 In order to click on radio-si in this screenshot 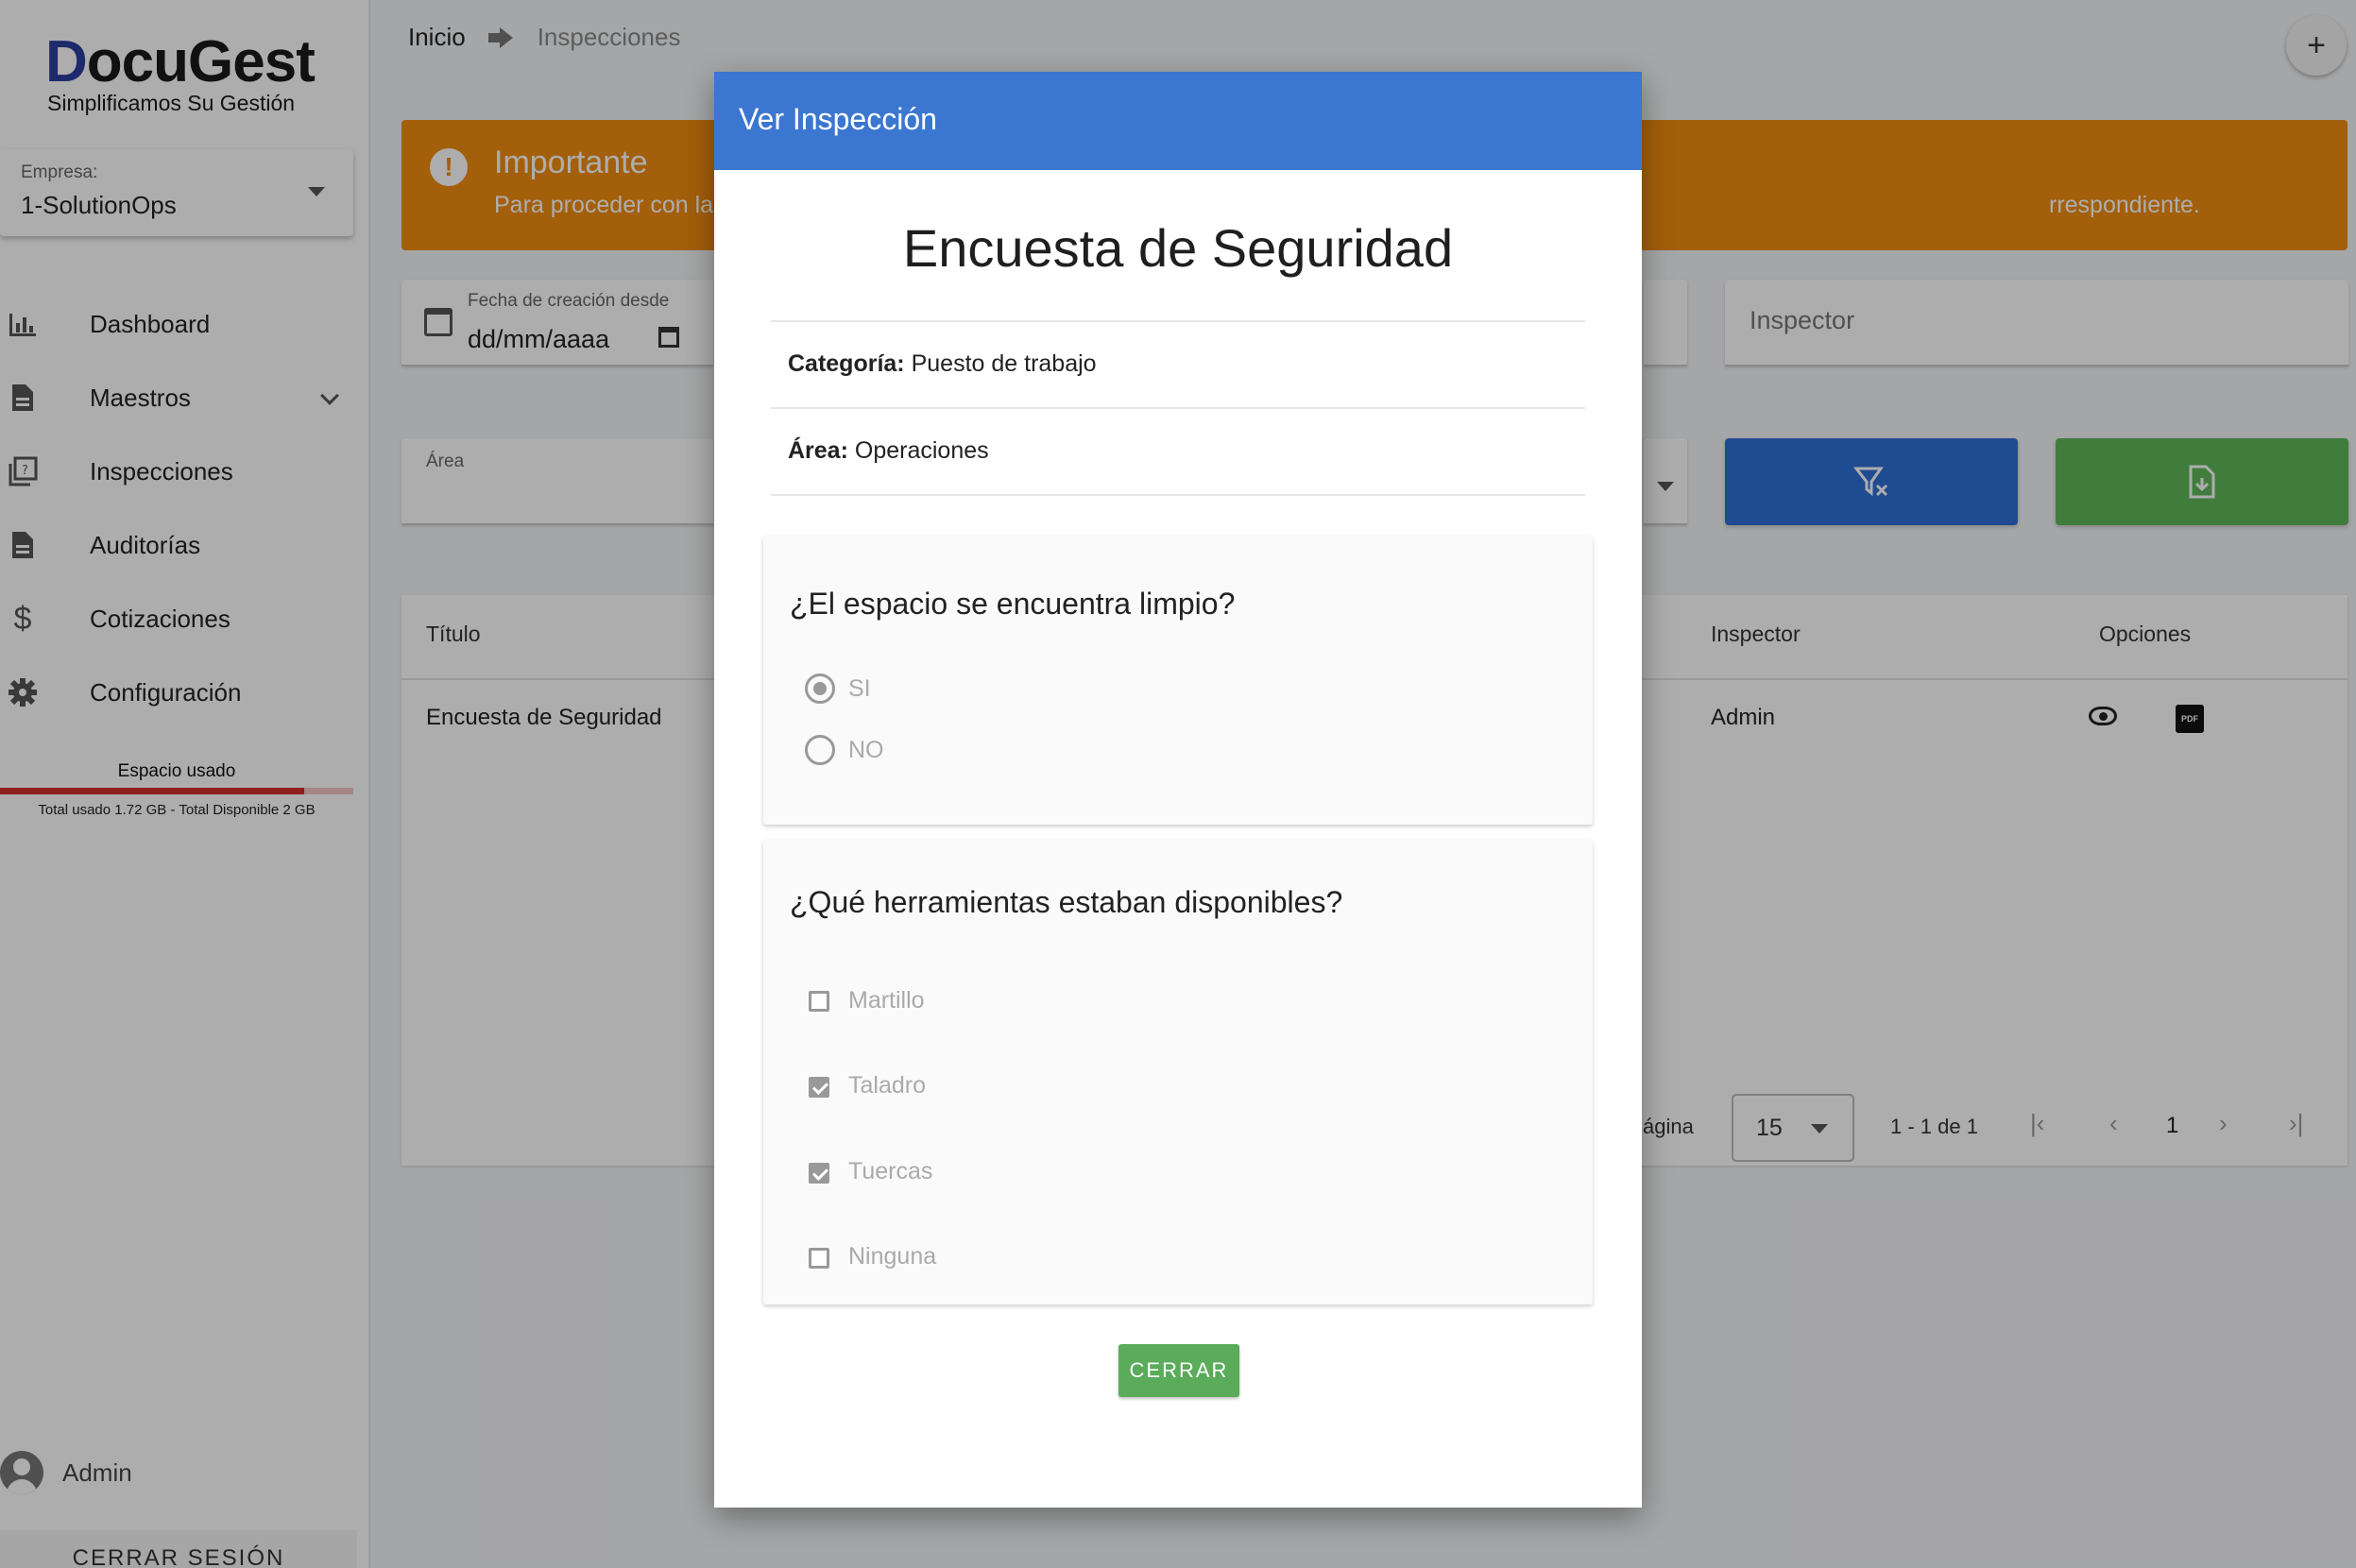, I will do `click(820, 688)`.